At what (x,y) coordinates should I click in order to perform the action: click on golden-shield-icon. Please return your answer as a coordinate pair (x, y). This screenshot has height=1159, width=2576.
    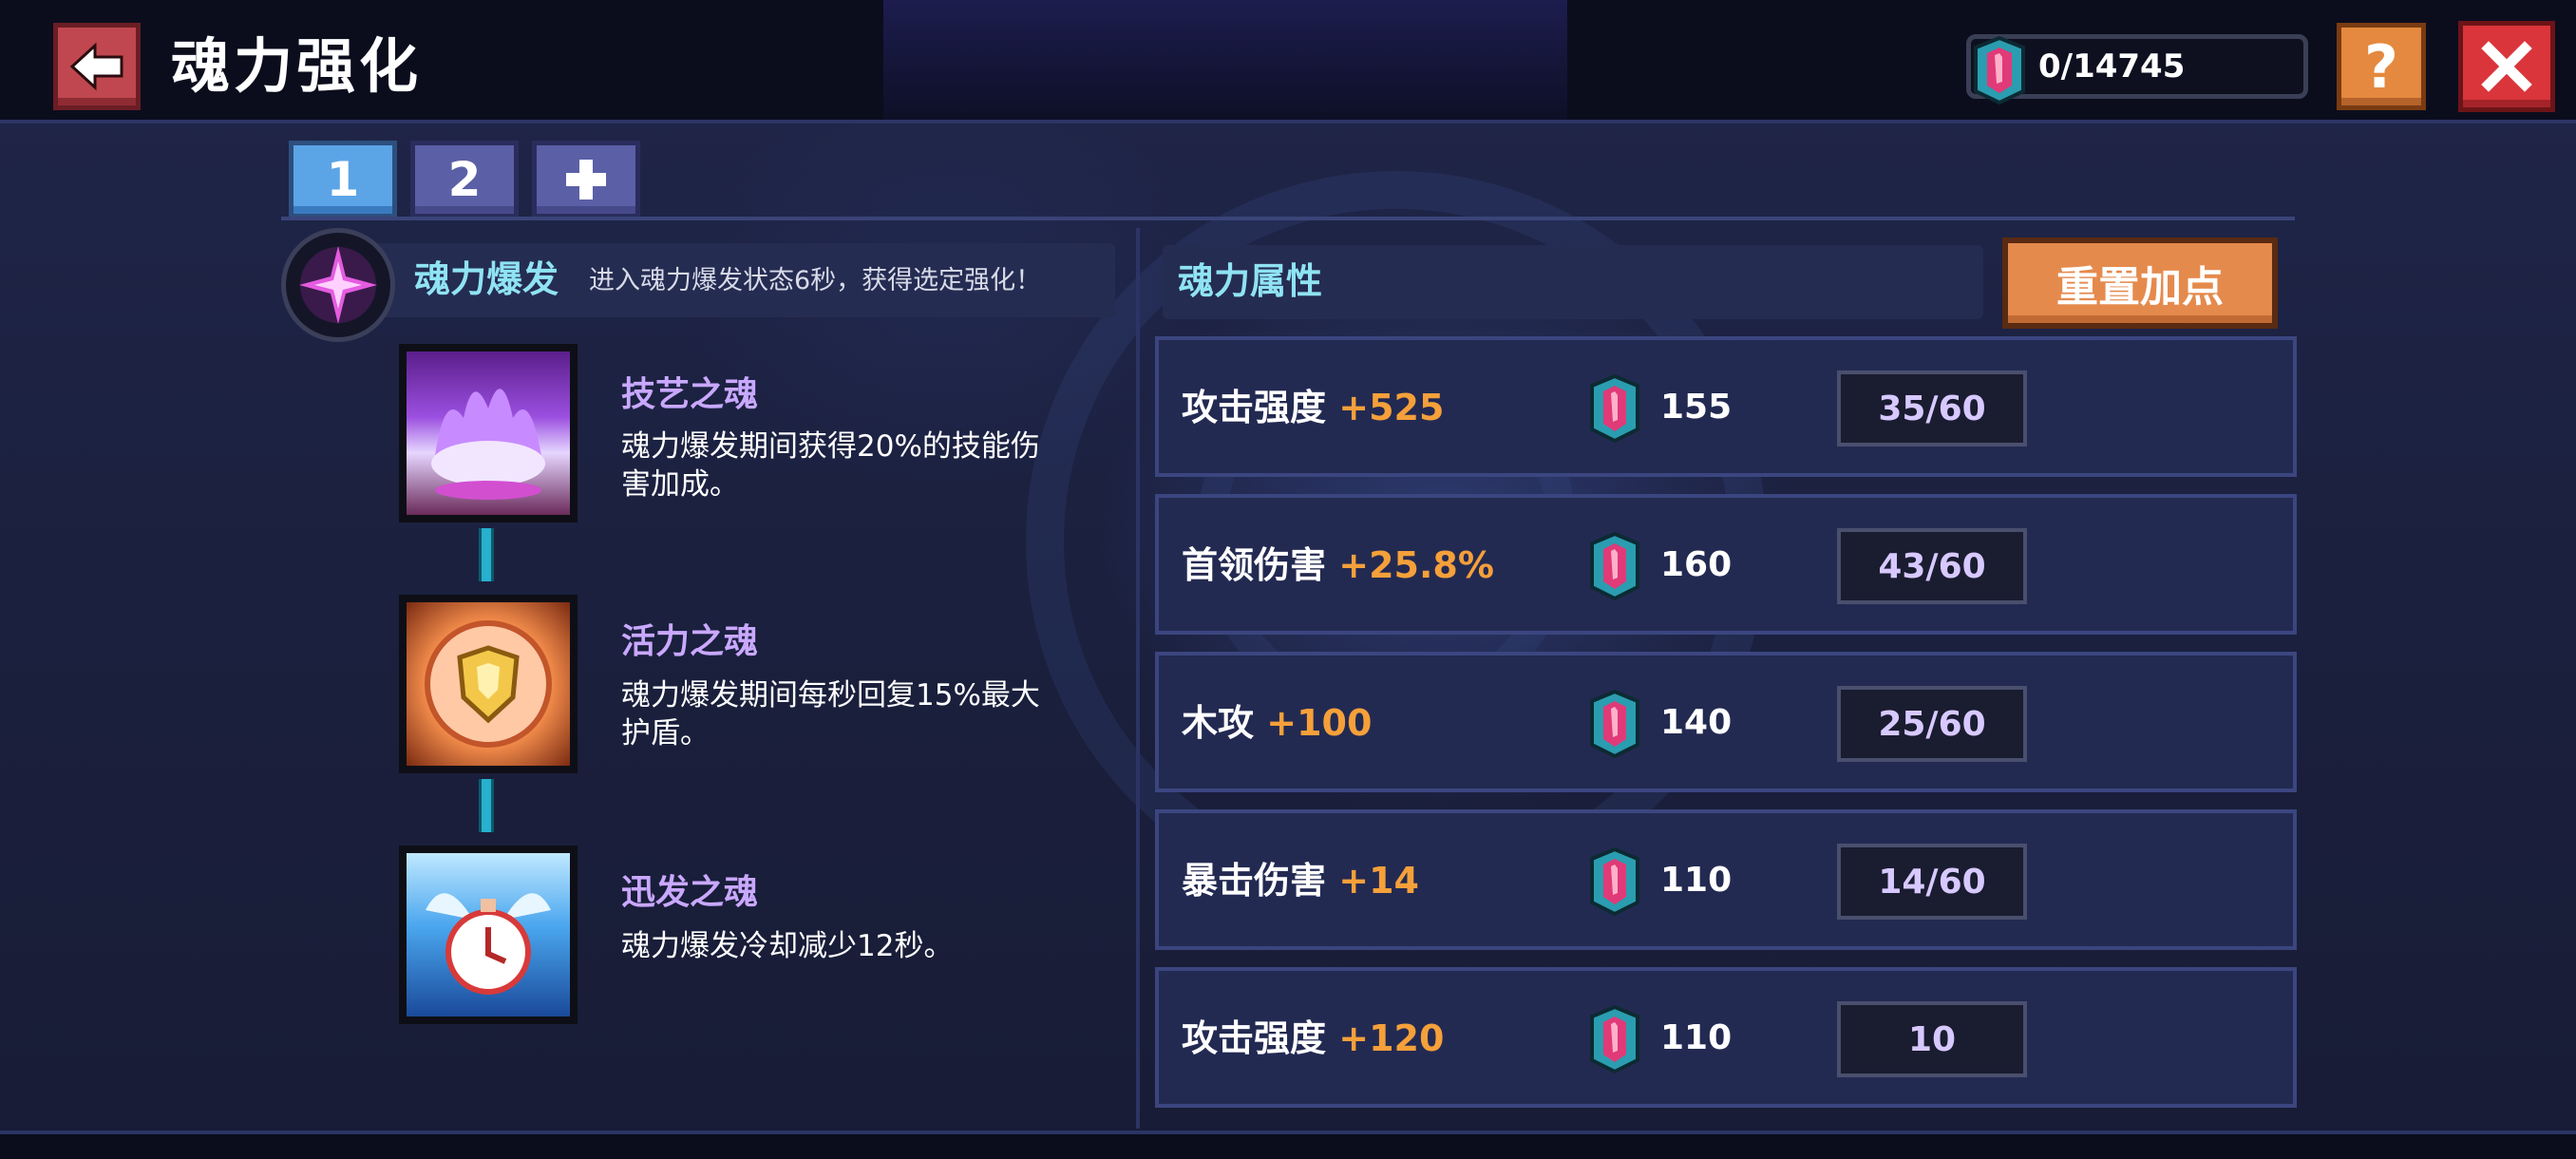
    Looking at the image, I should click on (489, 684).